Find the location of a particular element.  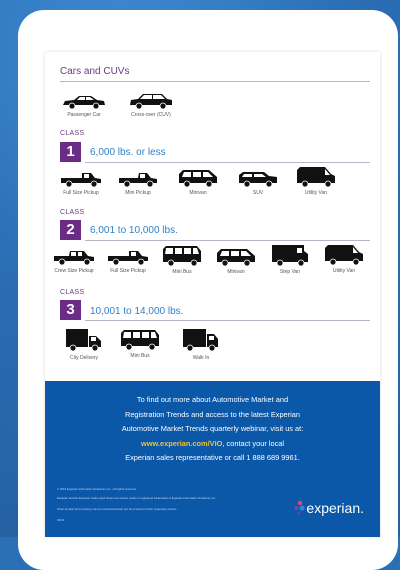

experian-logo: experian. is located at coordinates (329, 508).